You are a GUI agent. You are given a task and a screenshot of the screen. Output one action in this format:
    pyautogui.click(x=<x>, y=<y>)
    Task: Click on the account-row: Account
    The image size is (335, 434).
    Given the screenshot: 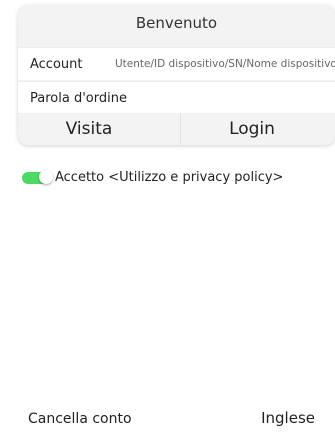 What is the action you would take?
    pyautogui.click(x=176, y=63)
    